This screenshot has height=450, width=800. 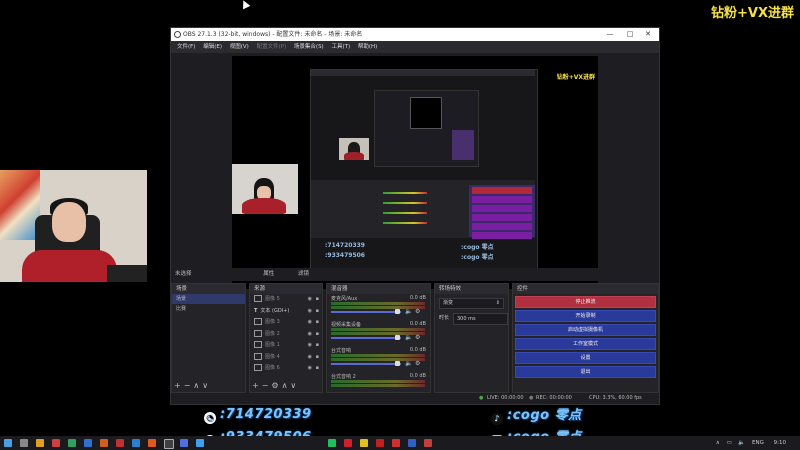 I want to click on maximize-button: □, so click(x=630, y=34).